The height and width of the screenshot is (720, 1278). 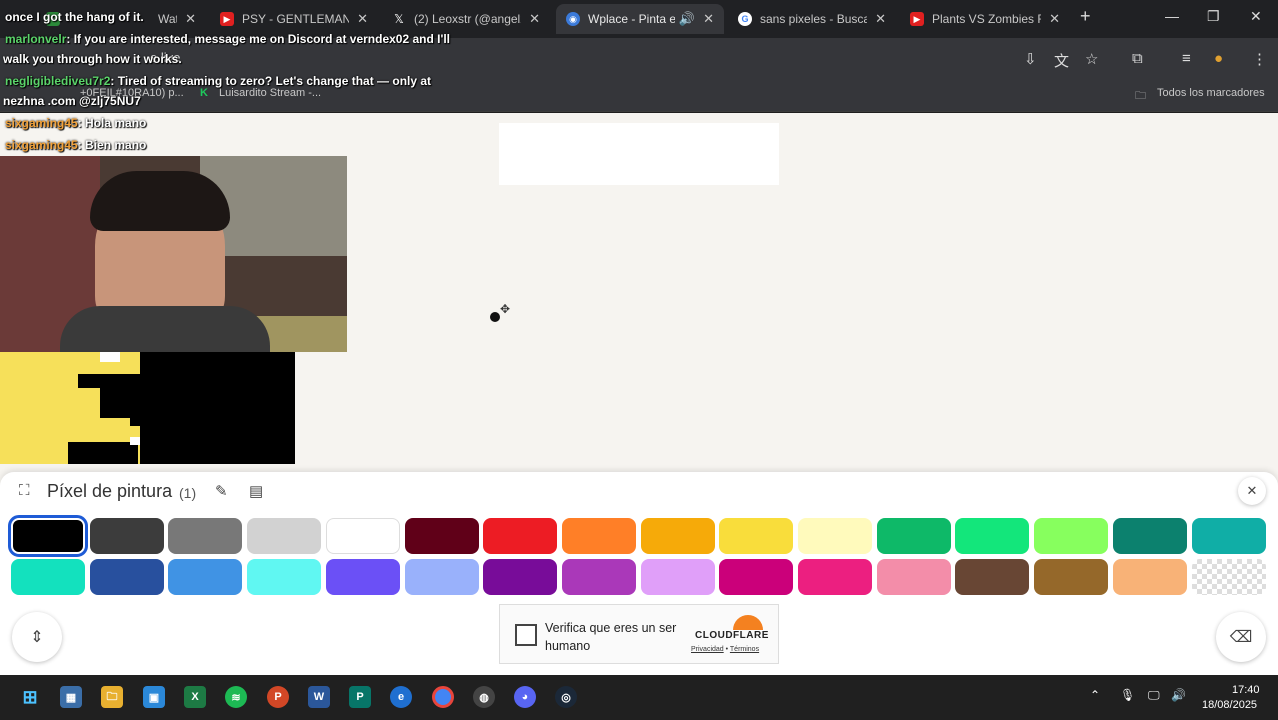 I want to click on tab-title: sans pixeles - Buscar, so click(x=814, y=19).